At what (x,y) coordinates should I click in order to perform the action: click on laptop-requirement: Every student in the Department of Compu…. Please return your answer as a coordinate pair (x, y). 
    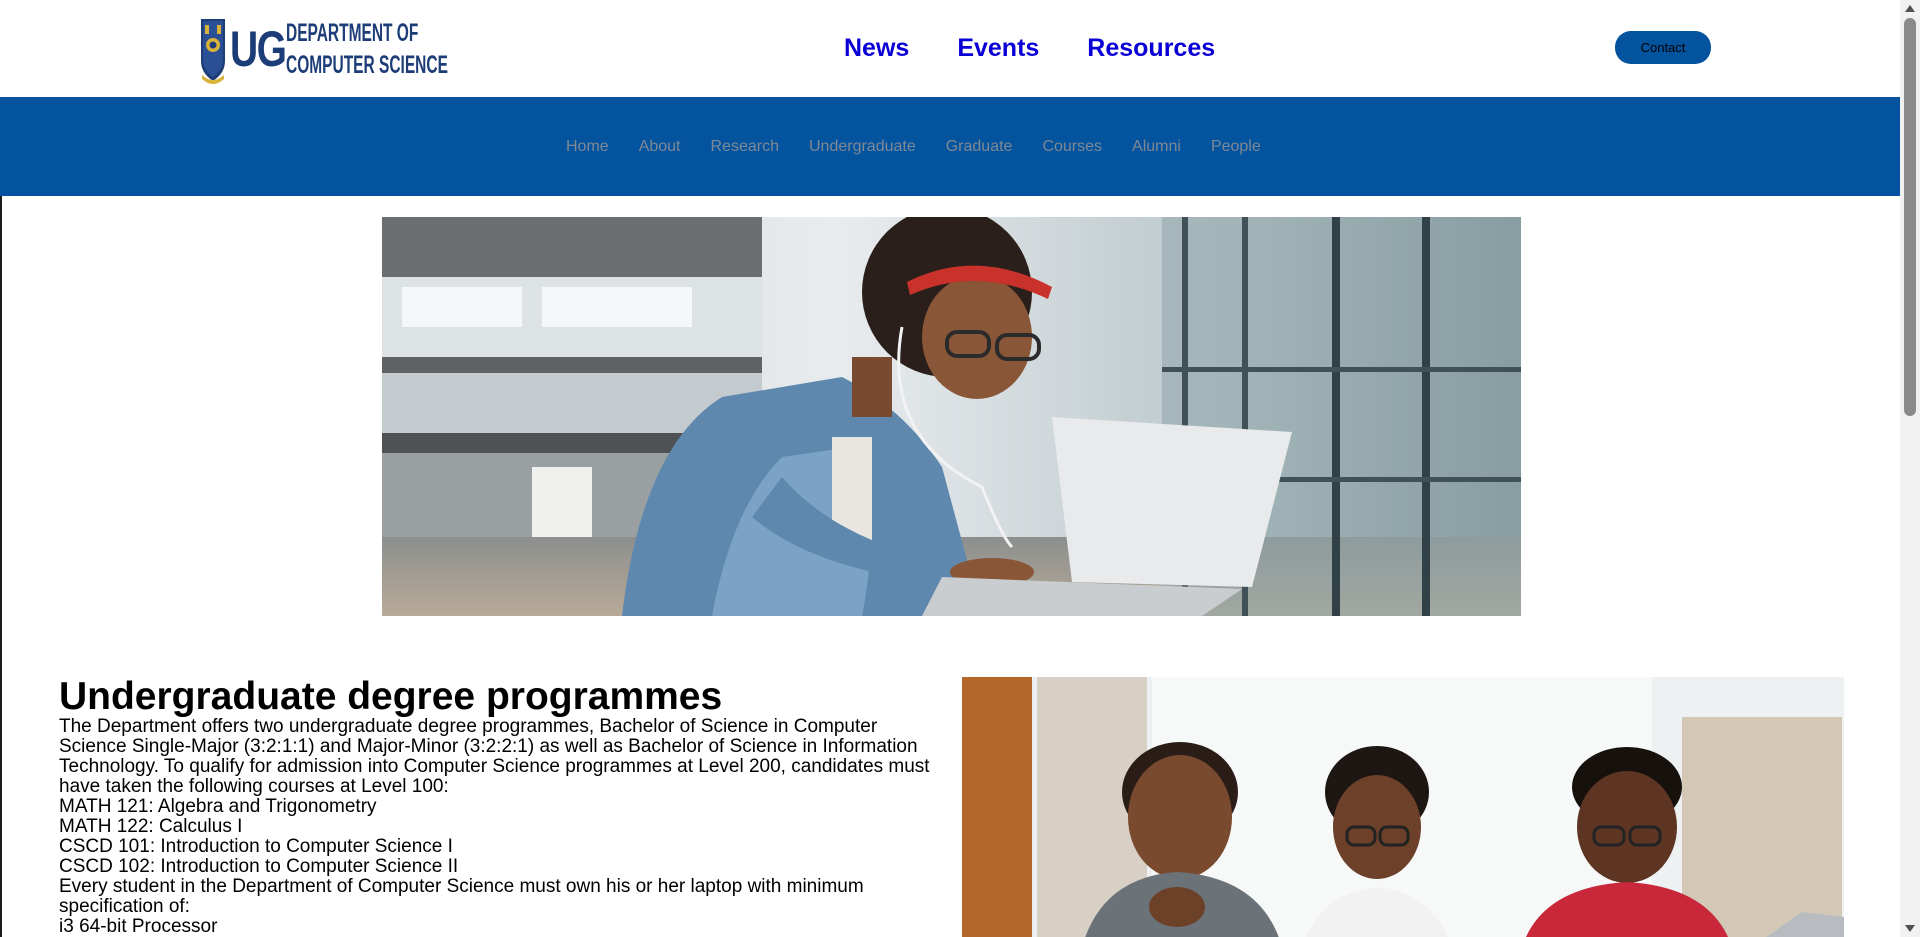
    Looking at the image, I should click on (461, 896).